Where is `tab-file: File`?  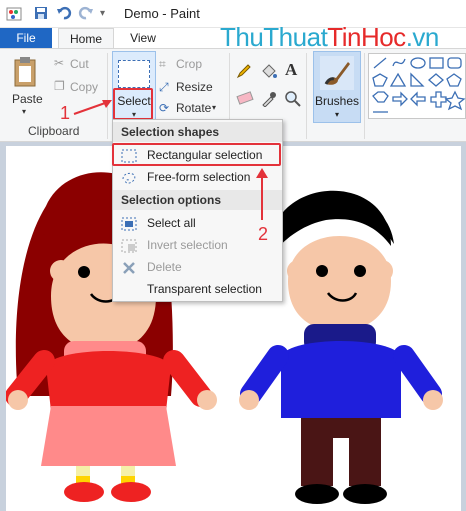 tab-file: File is located at coordinates (26, 38).